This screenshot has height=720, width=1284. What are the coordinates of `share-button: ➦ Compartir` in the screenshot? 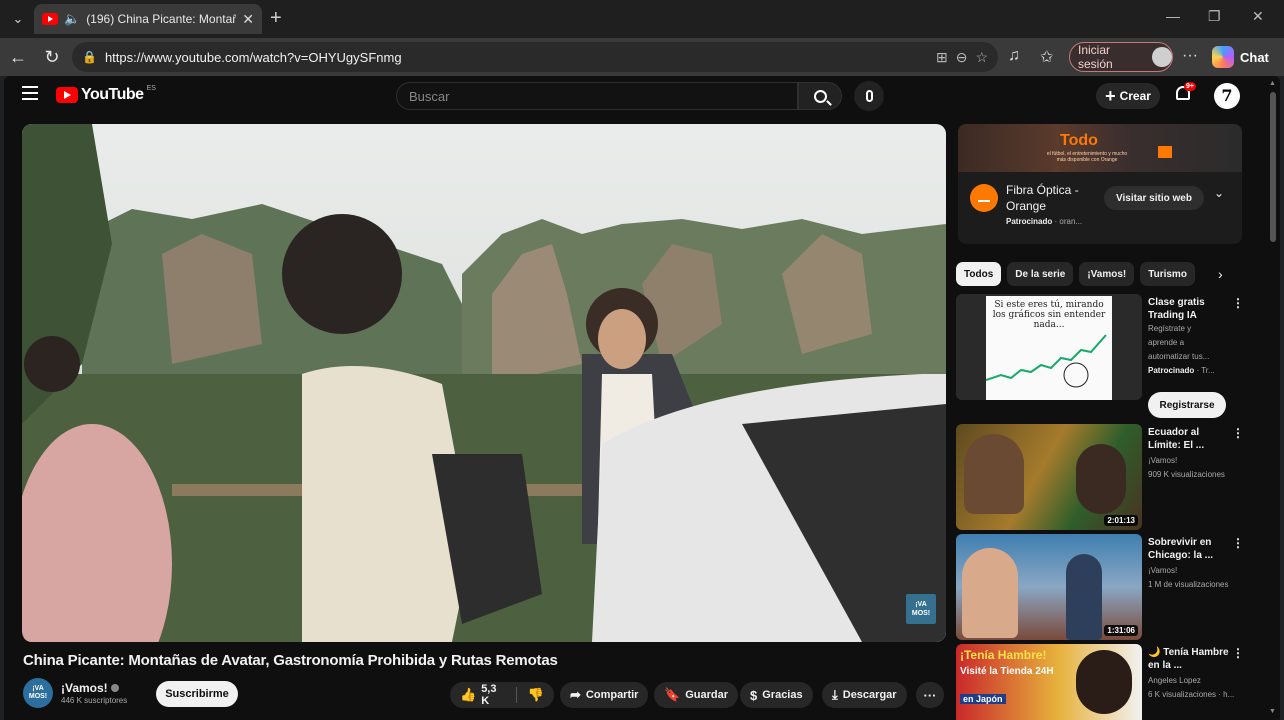 It's located at (604, 695).